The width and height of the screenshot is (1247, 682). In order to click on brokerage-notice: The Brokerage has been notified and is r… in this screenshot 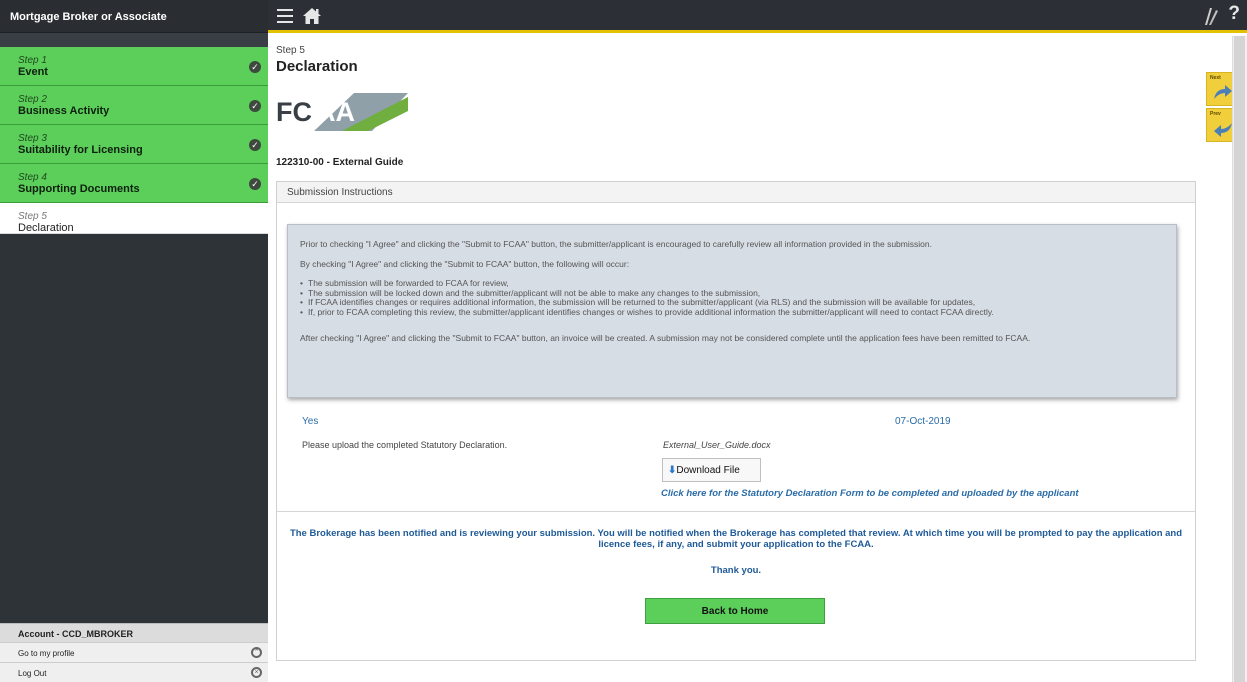, I will do `click(736, 539)`.